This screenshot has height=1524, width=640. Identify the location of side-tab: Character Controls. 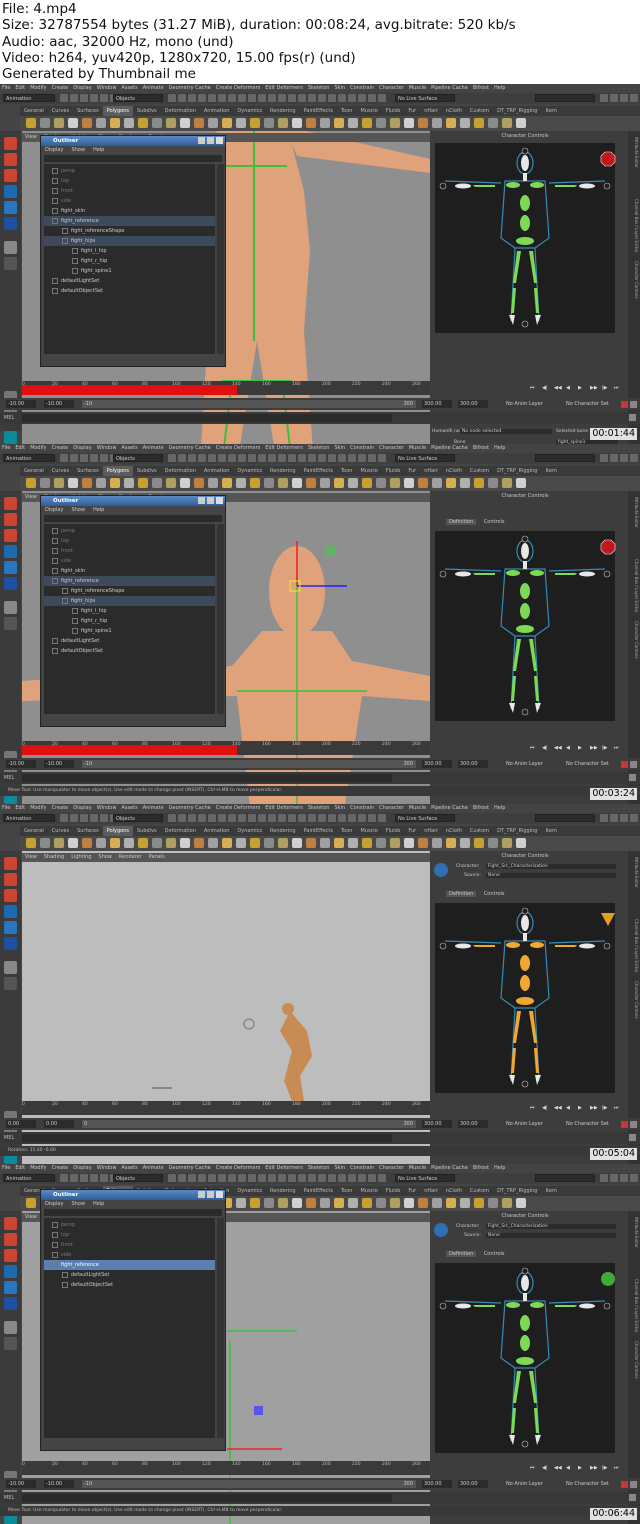
(634, 1360).